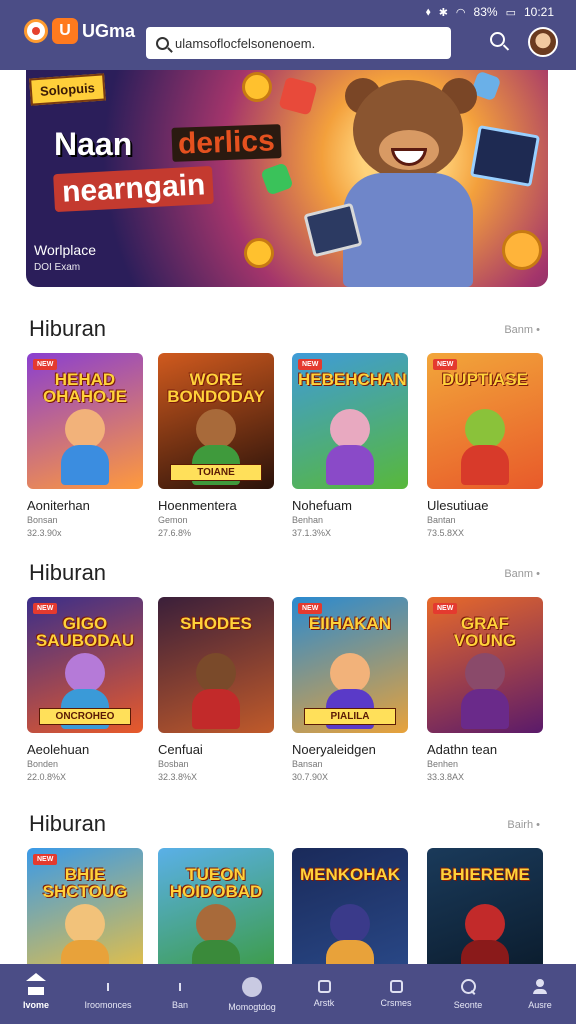  Describe the element at coordinates (85, 749) in the screenshot. I see `game-name: Aeolehuan` at that location.